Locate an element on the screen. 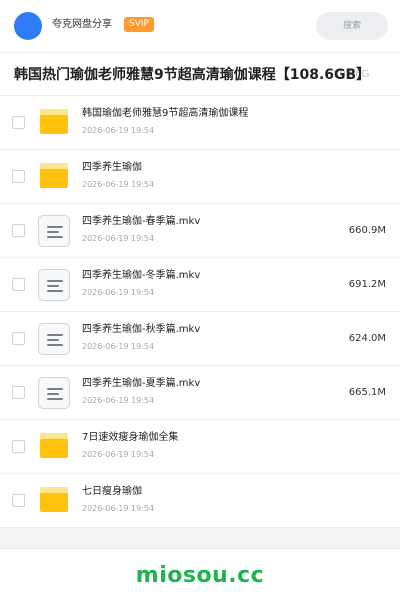  avatar is located at coordinates (28, 26).